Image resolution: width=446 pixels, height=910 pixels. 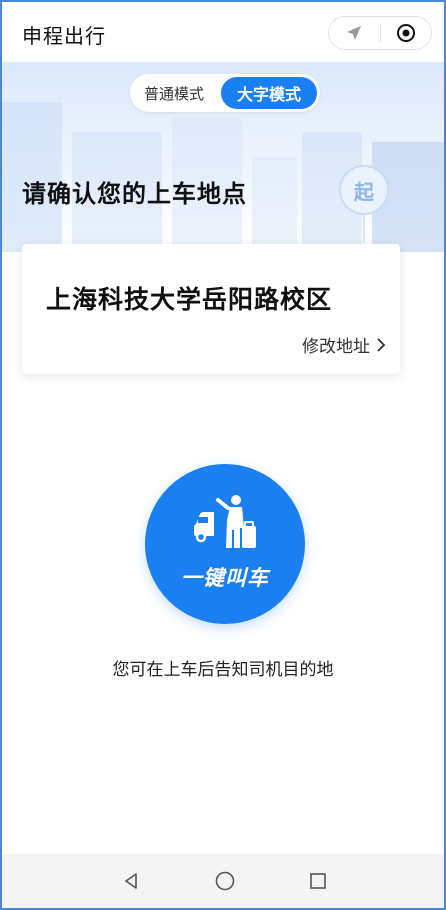 I want to click on target-icon, so click(x=405, y=33).